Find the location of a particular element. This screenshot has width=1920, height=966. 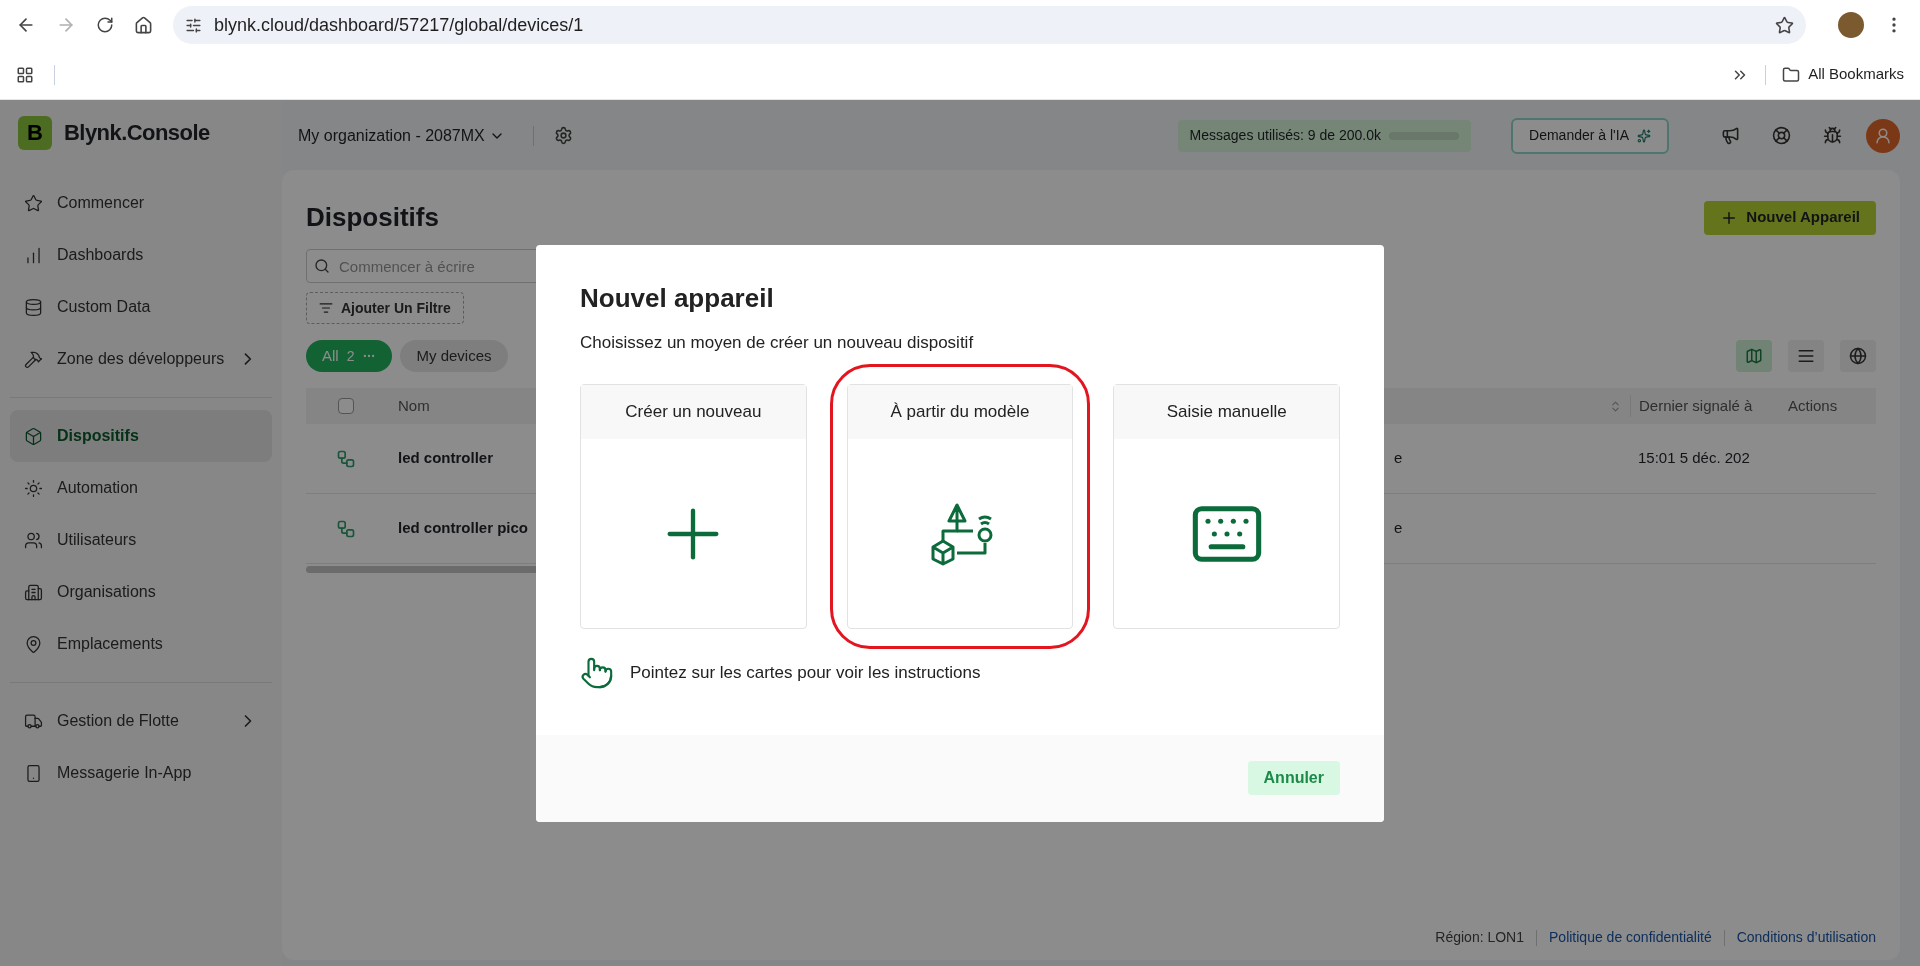

list-icon is located at coordinates (1806, 356).